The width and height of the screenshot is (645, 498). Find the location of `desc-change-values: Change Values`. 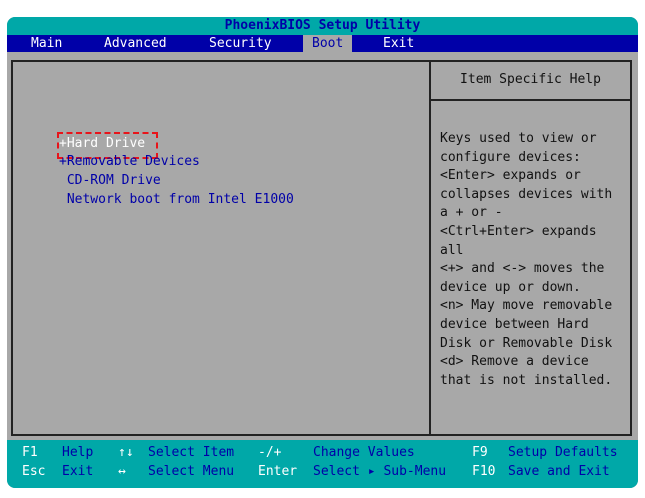

desc-change-values: Change Values is located at coordinates (364, 452).